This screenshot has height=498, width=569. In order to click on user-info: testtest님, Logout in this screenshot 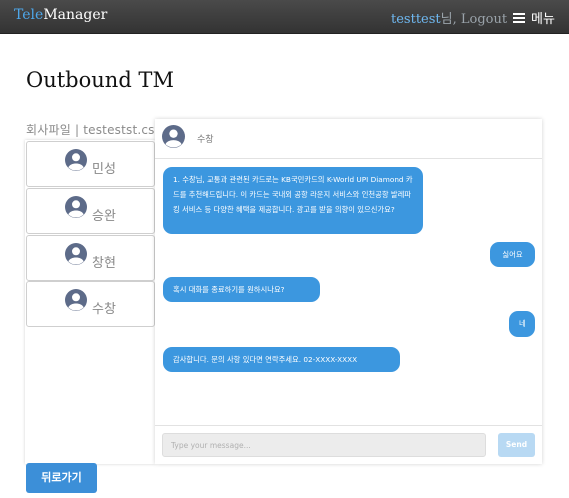, I will do `click(449, 17)`.